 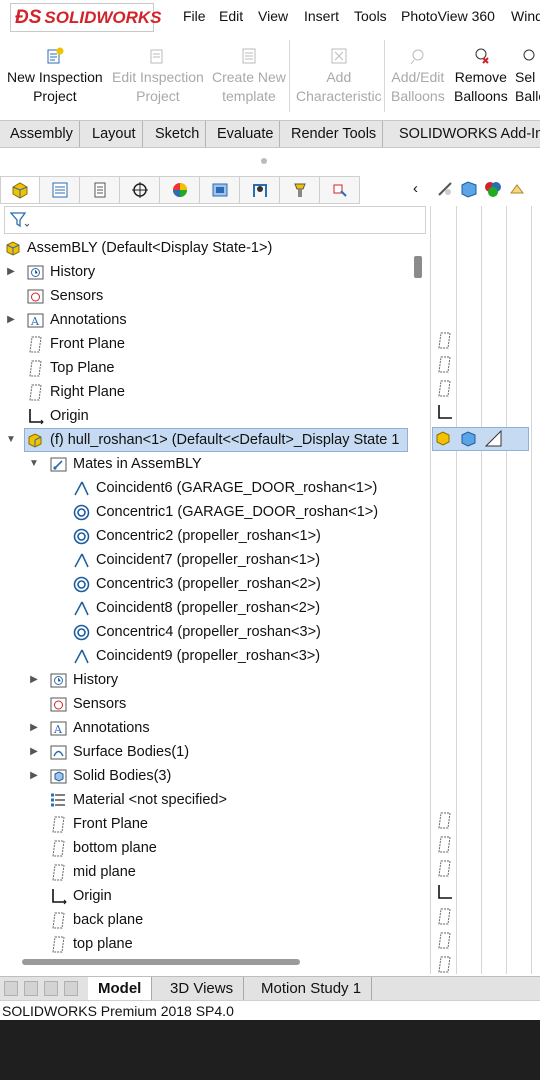 I want to click on tree-item-mates: ▼ Mates in AssemBLY, so click(x=210, y=464).